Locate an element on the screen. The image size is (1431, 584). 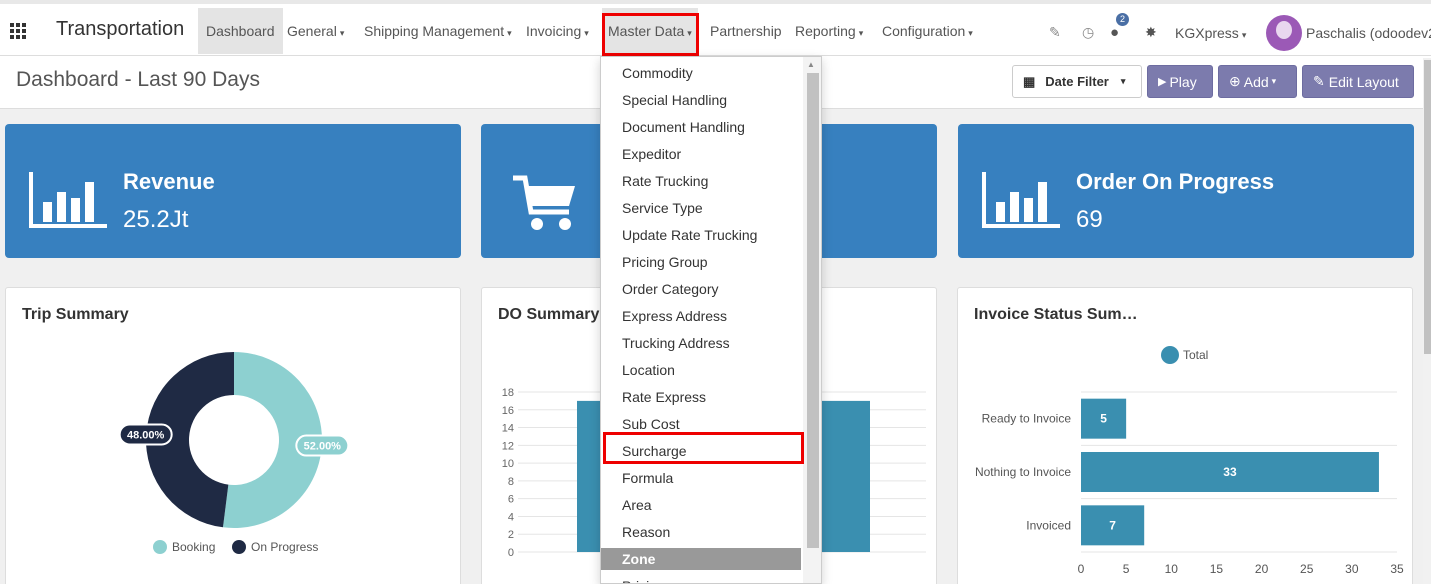
cart-icon is located at coordinates (544, 202).